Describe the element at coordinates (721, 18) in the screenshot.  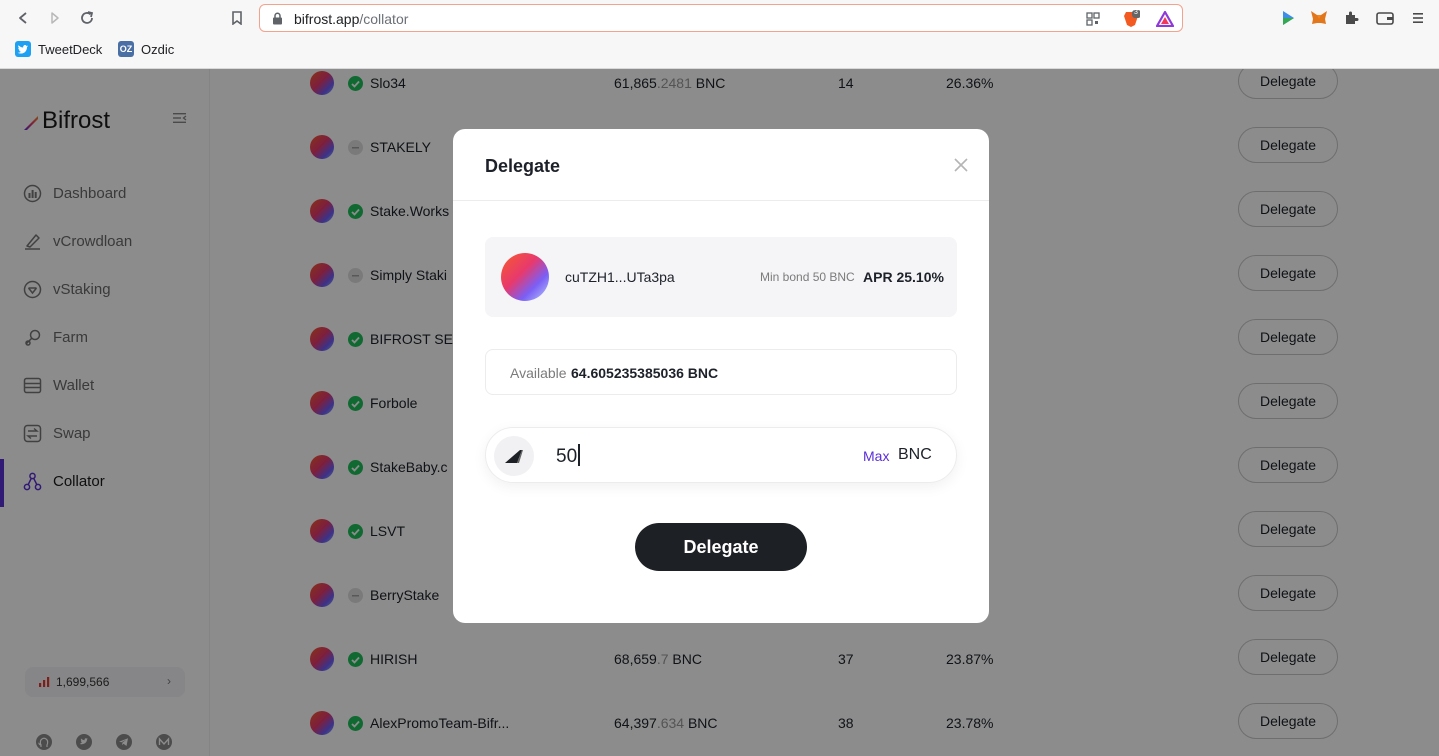
I see `address-bar: bifrost.app/collator 3` at that location.